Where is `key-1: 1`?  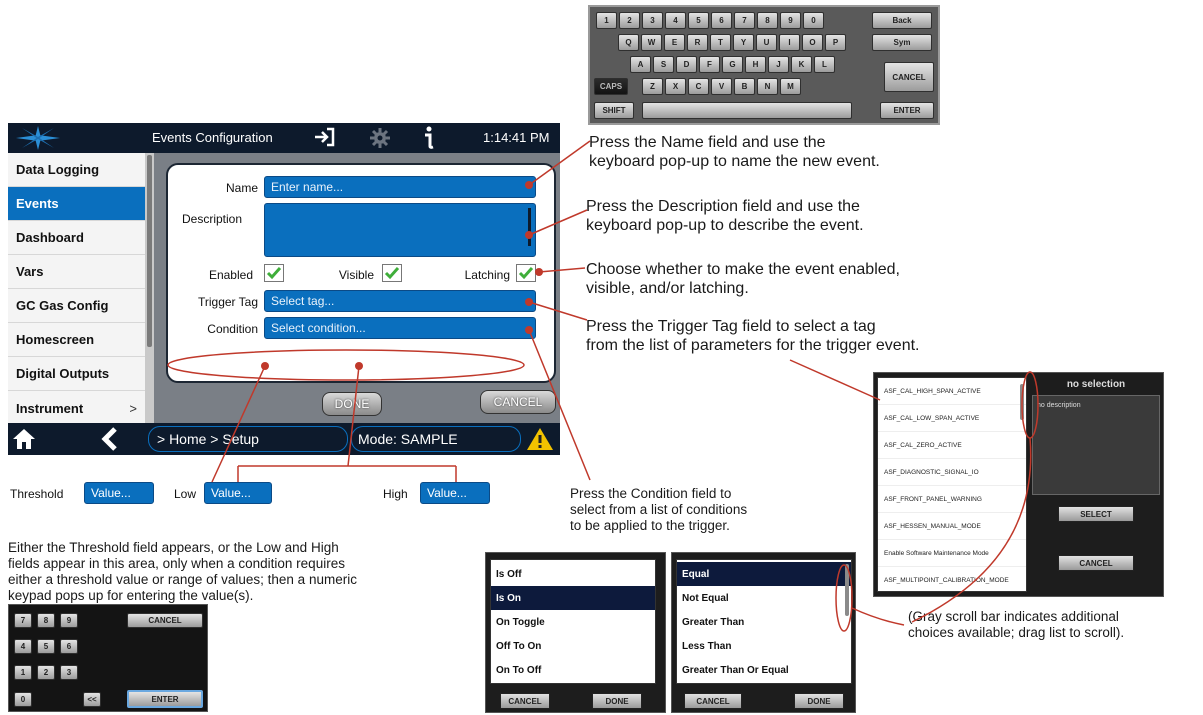 key-1: 1 is located at coordinates (606, 20).